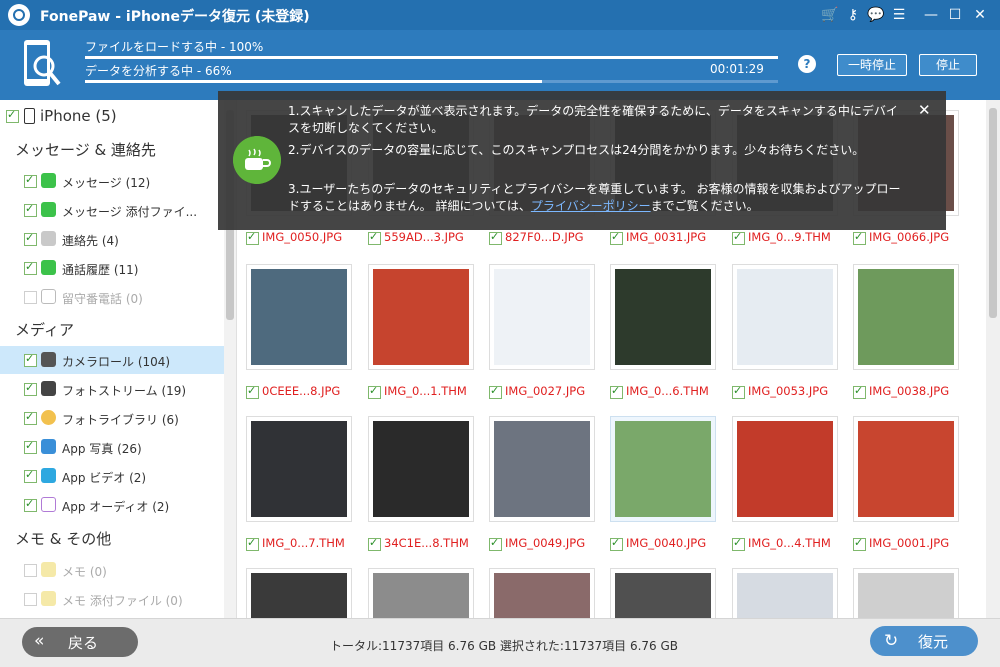 This screenshot has width=1000, height=667. What do you see at coordinates (791, 544) in the screenshot?
I see `photo-caption: IMG_0...4.THM` at bounding box center [791, 544].